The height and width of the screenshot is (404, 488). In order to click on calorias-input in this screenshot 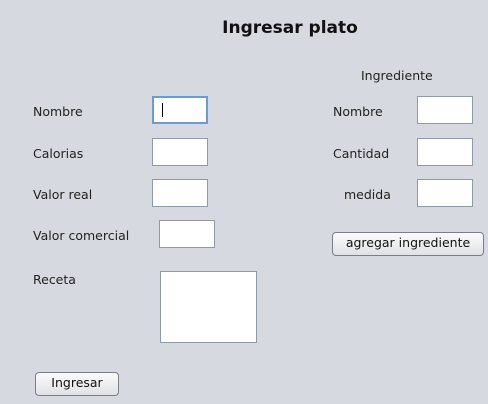, I will do `click(180, 152)`.